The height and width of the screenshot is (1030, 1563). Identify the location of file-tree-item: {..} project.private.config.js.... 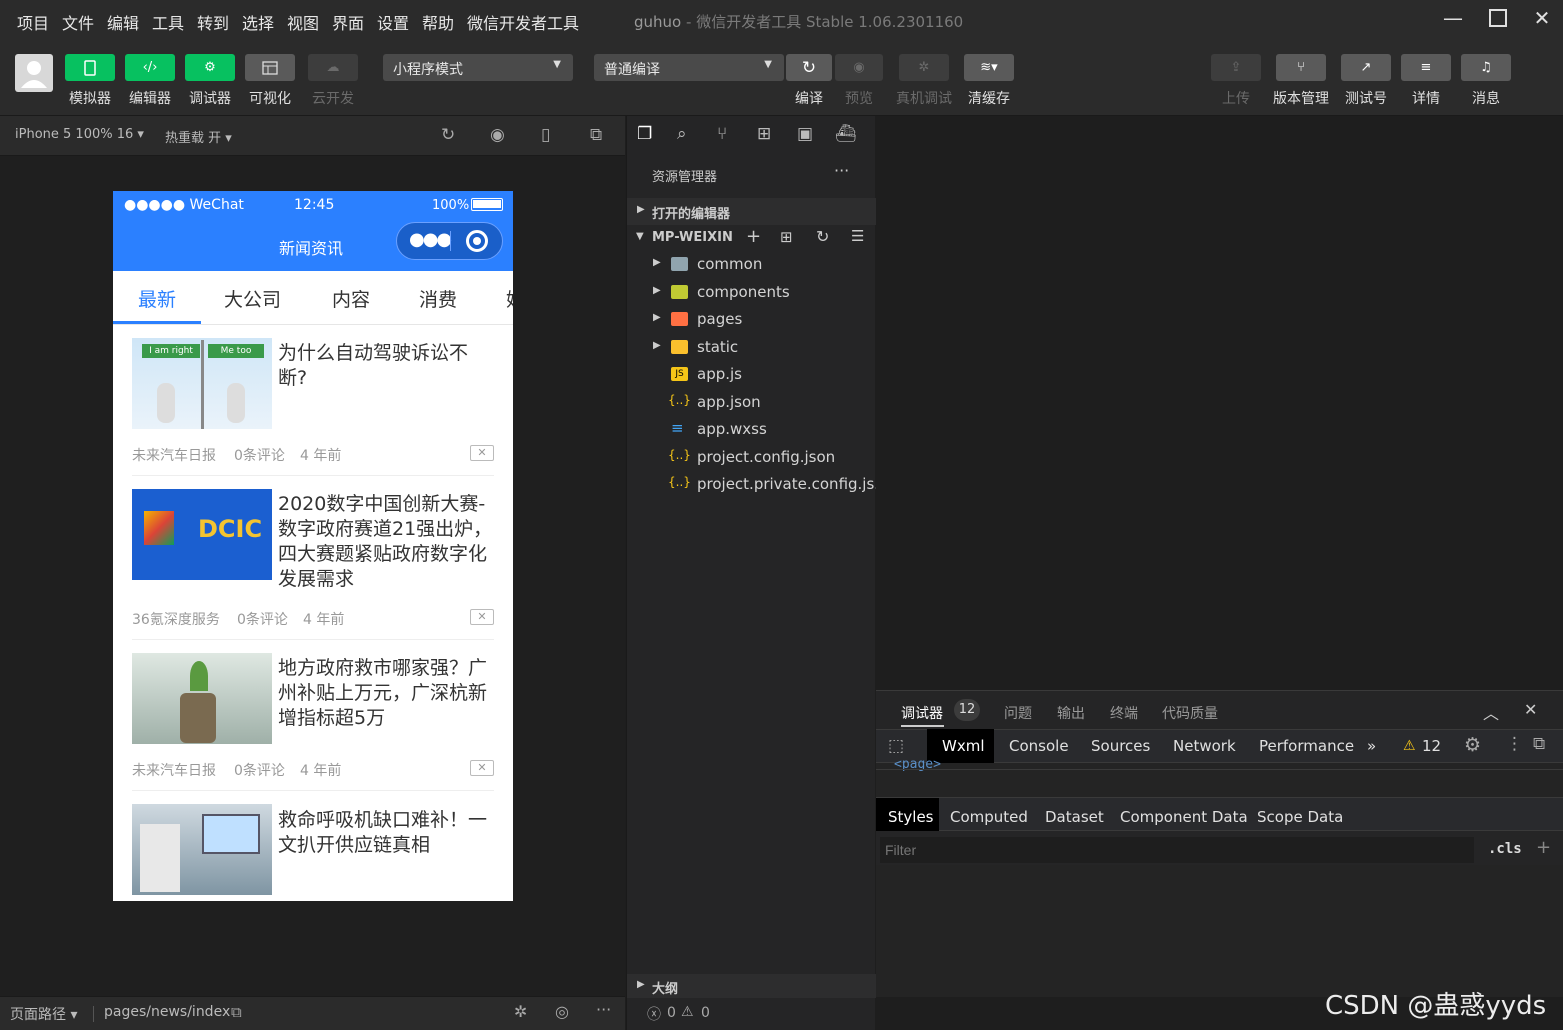
(758, 485).